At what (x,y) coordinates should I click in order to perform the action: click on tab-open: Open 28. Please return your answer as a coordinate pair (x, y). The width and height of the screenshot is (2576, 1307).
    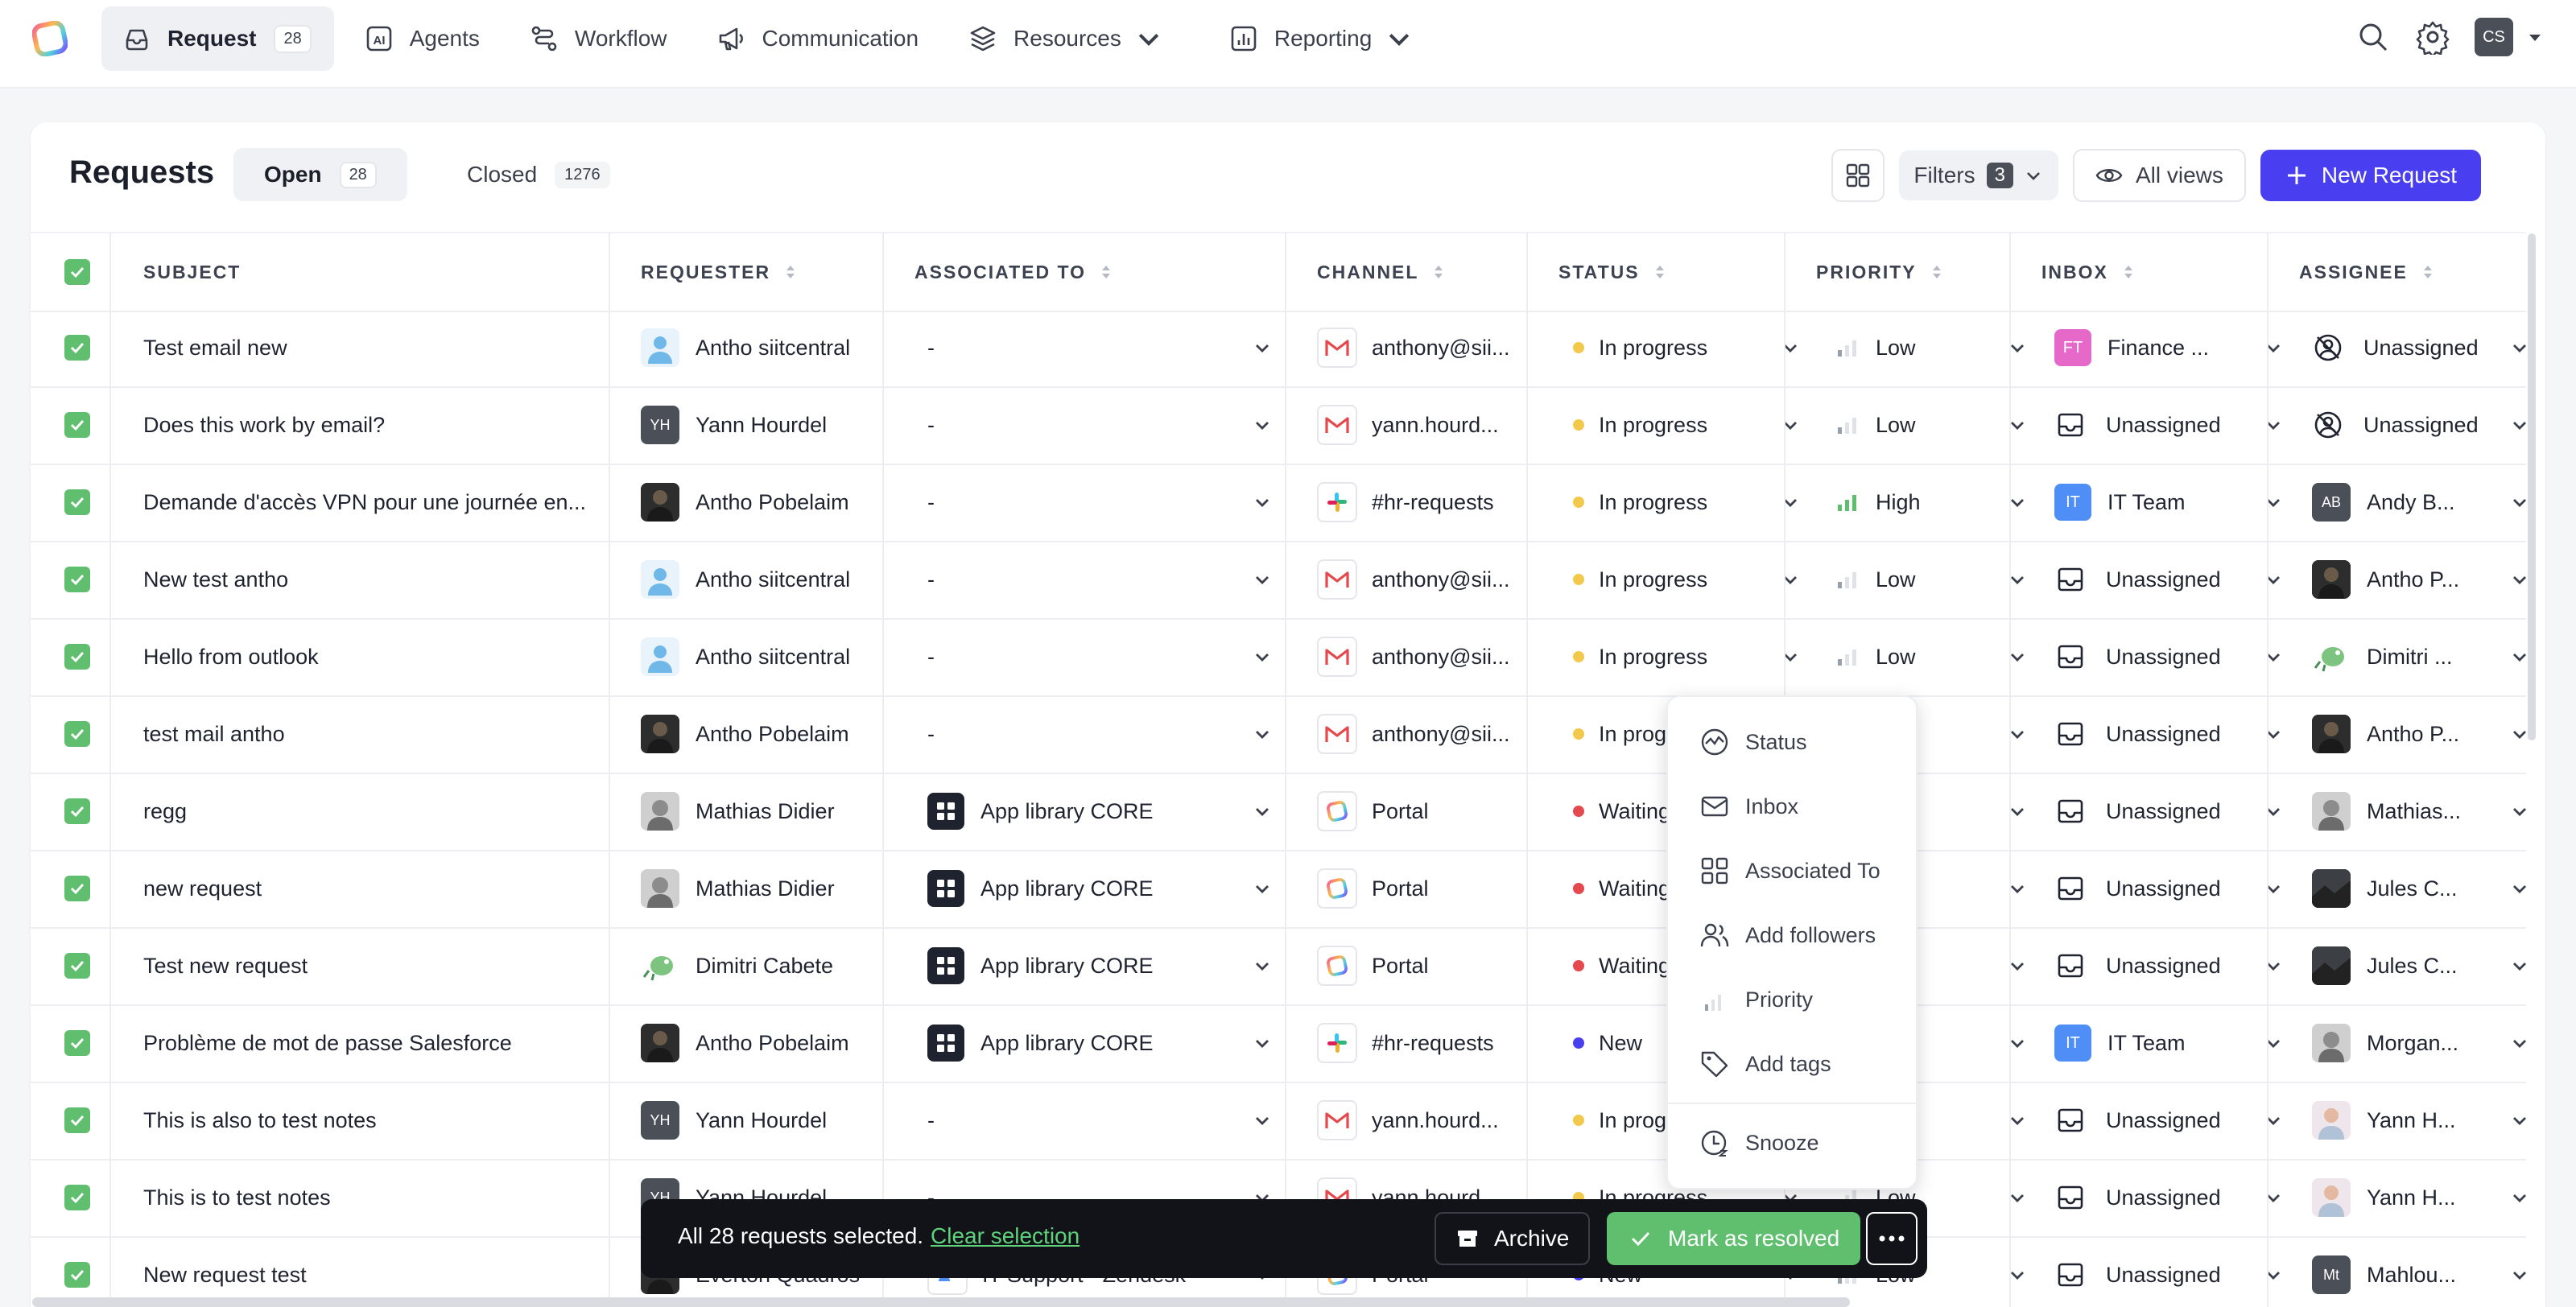
    Looking at the image, I should click on (320, 174).